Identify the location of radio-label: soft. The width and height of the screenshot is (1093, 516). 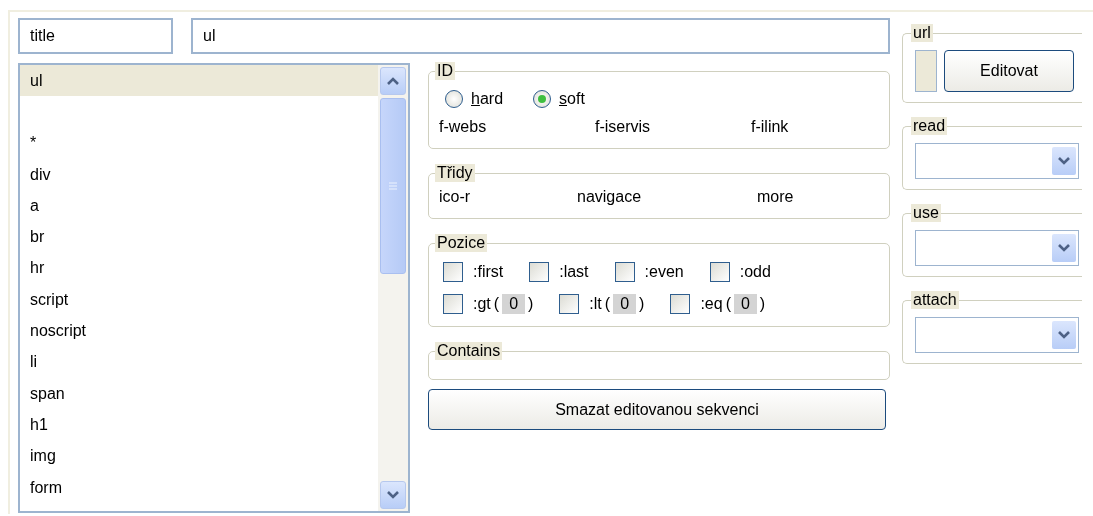
(572, 99).